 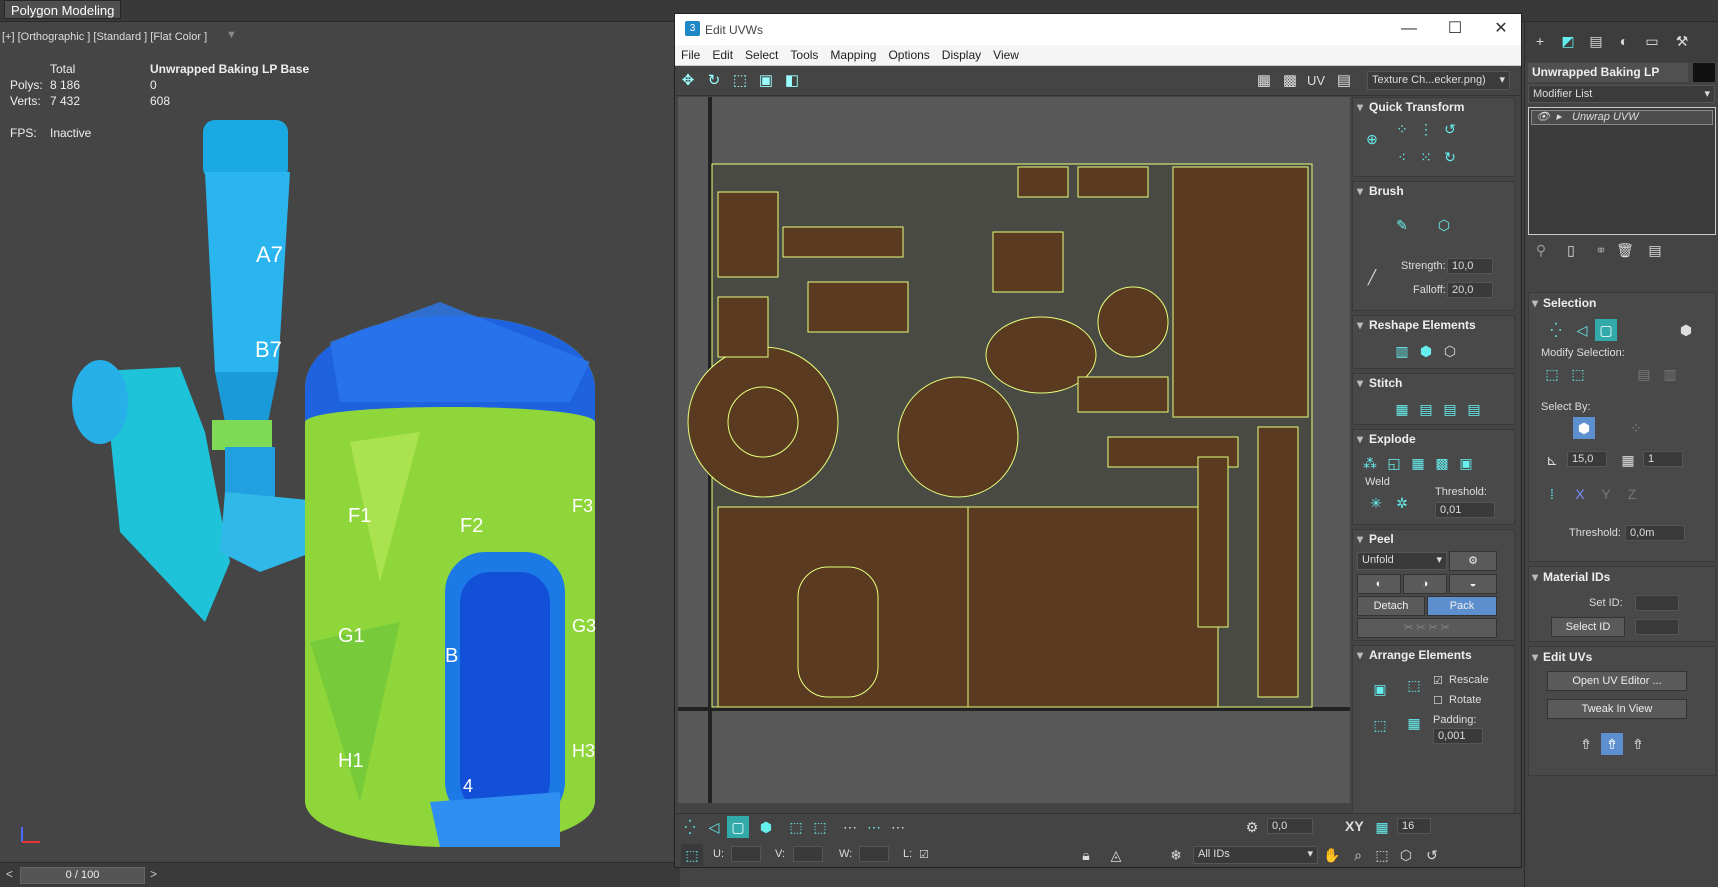 I want to click on grid-icon: ▤, so click(x=1344, y=81).